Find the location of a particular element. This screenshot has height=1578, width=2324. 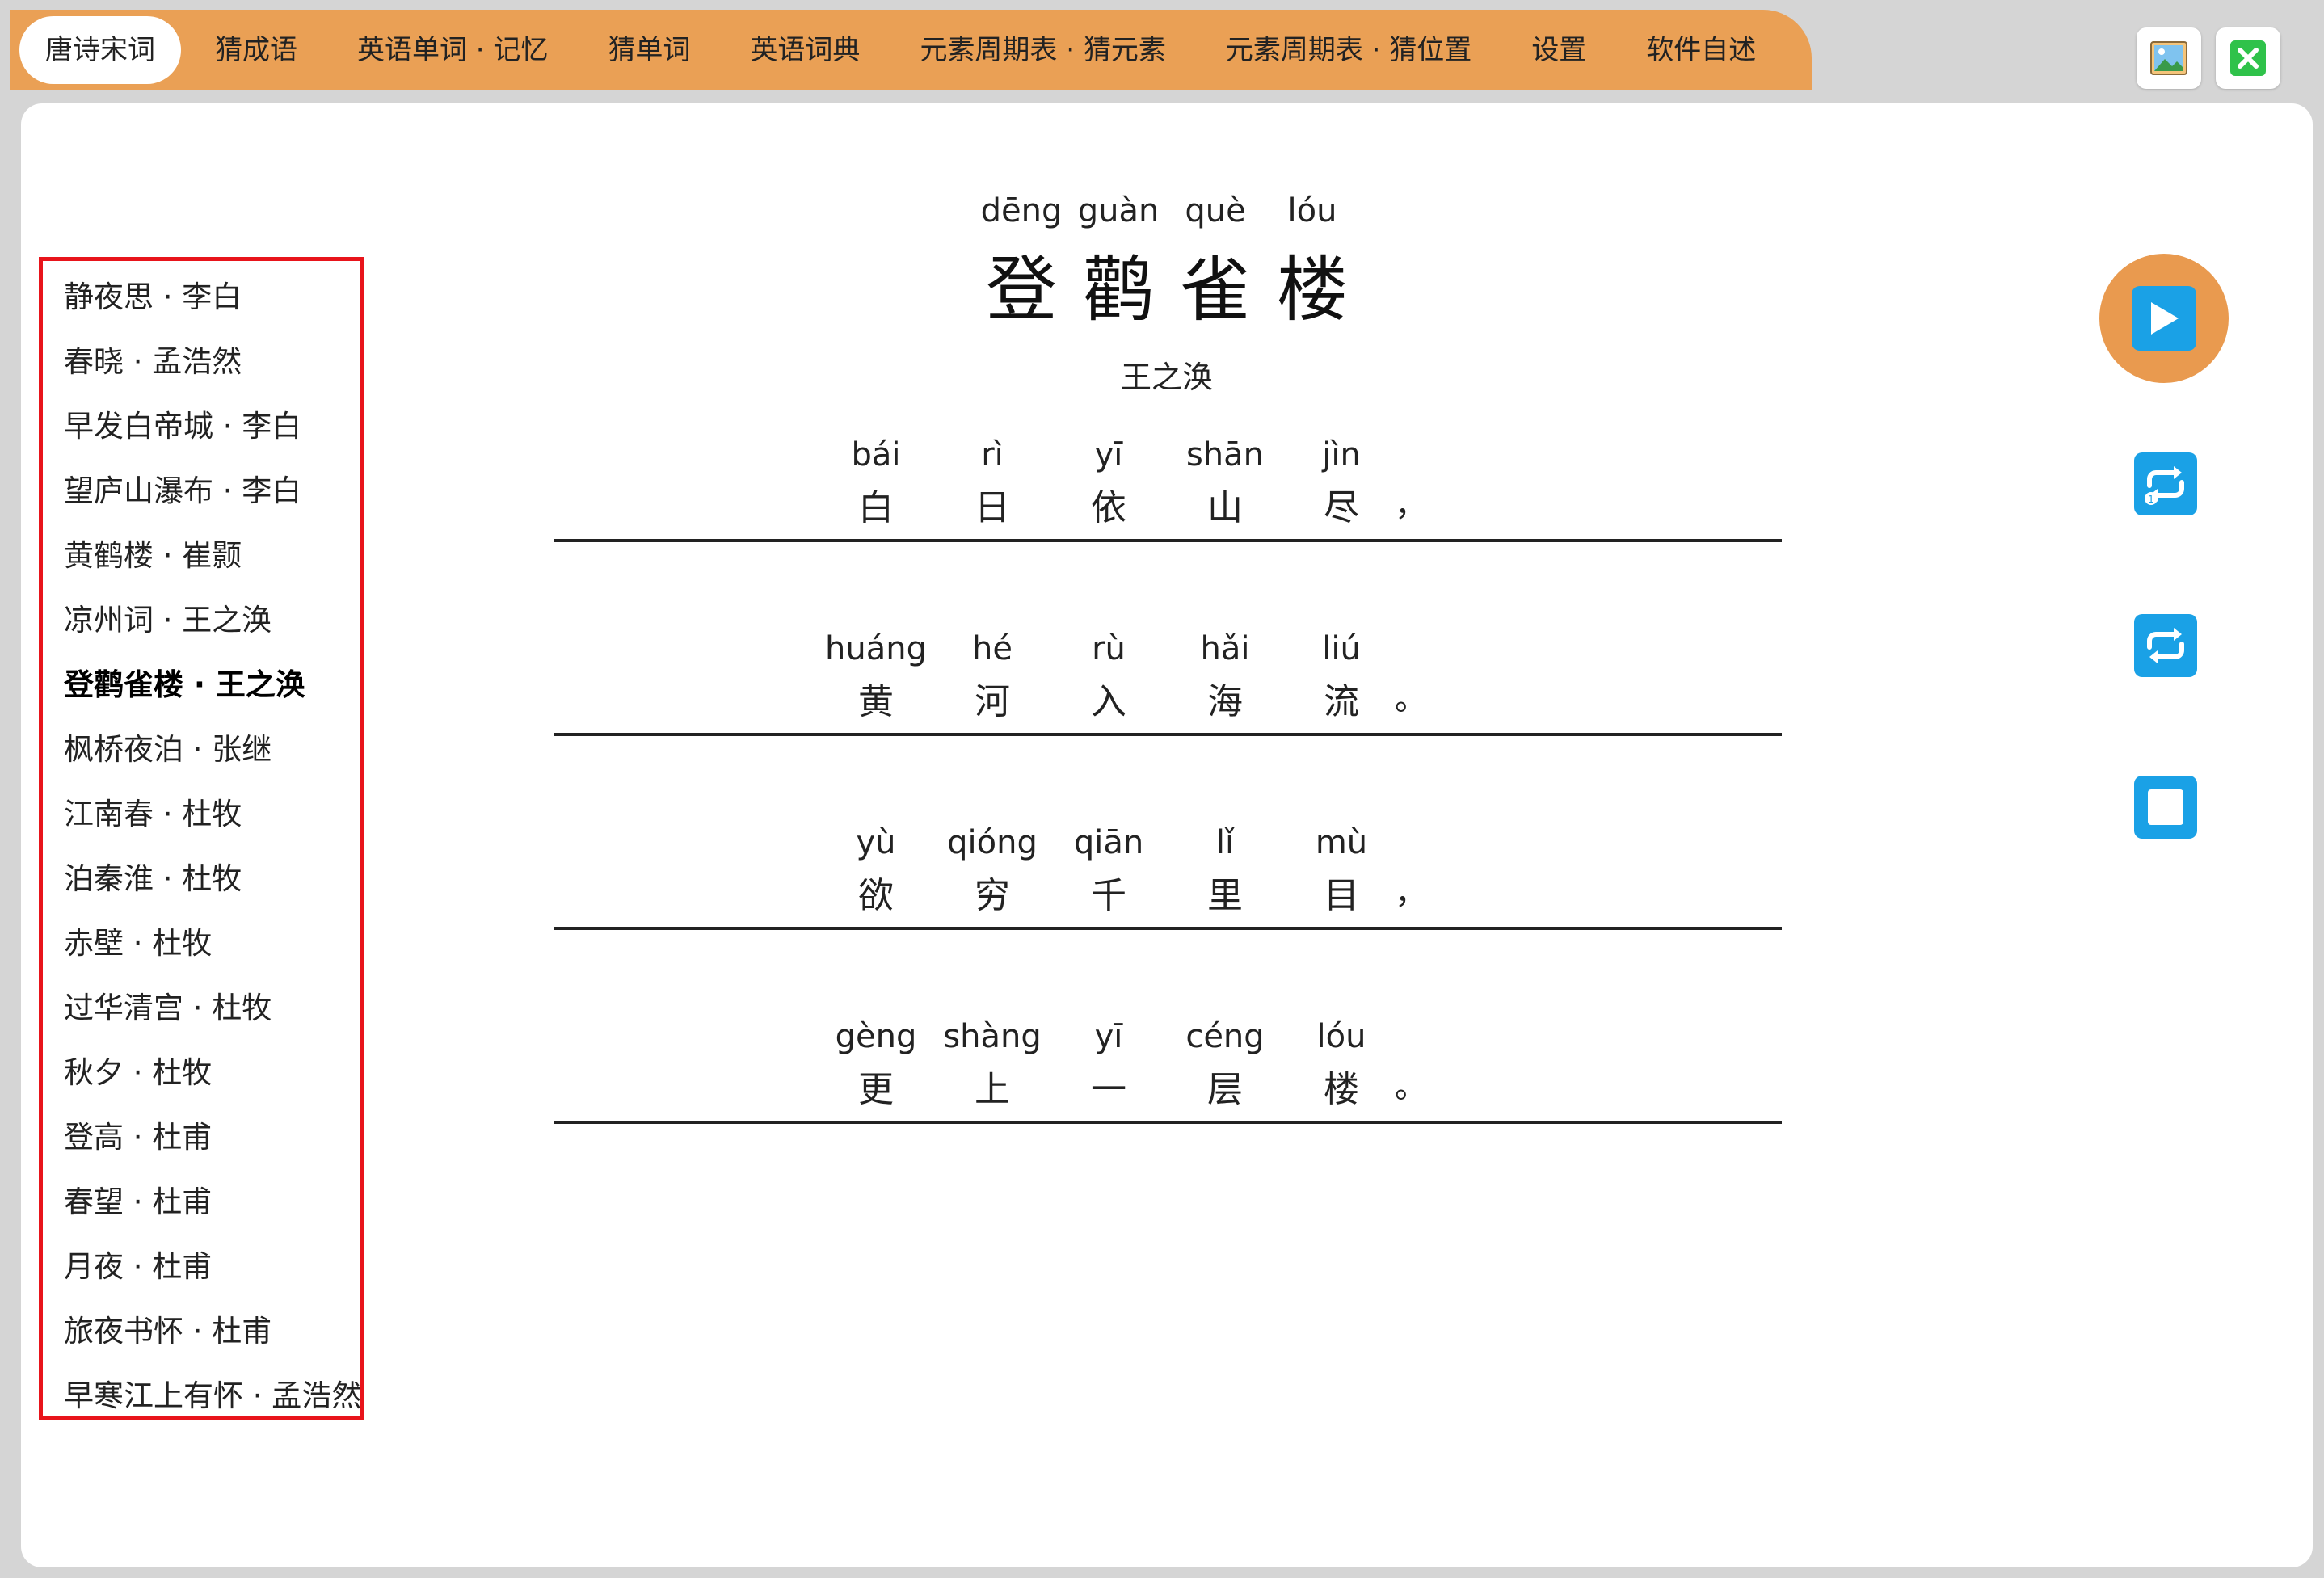

tab-tang-poems: 唐诗宋词 is located at coordinates (100, 50).